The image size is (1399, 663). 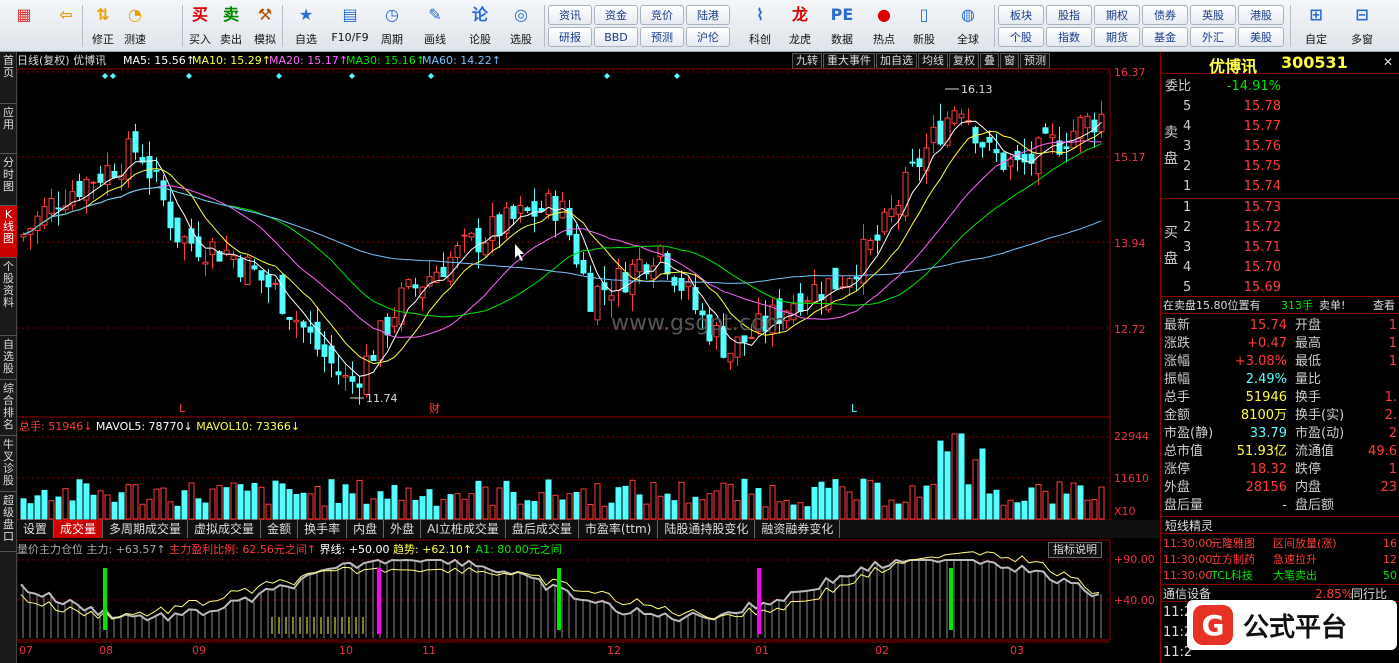 What do you see at coordinates (231, 26) in the screenshot?
I see `toolbar-sell-button: 卖卖出` at bounding box center [231, 26].